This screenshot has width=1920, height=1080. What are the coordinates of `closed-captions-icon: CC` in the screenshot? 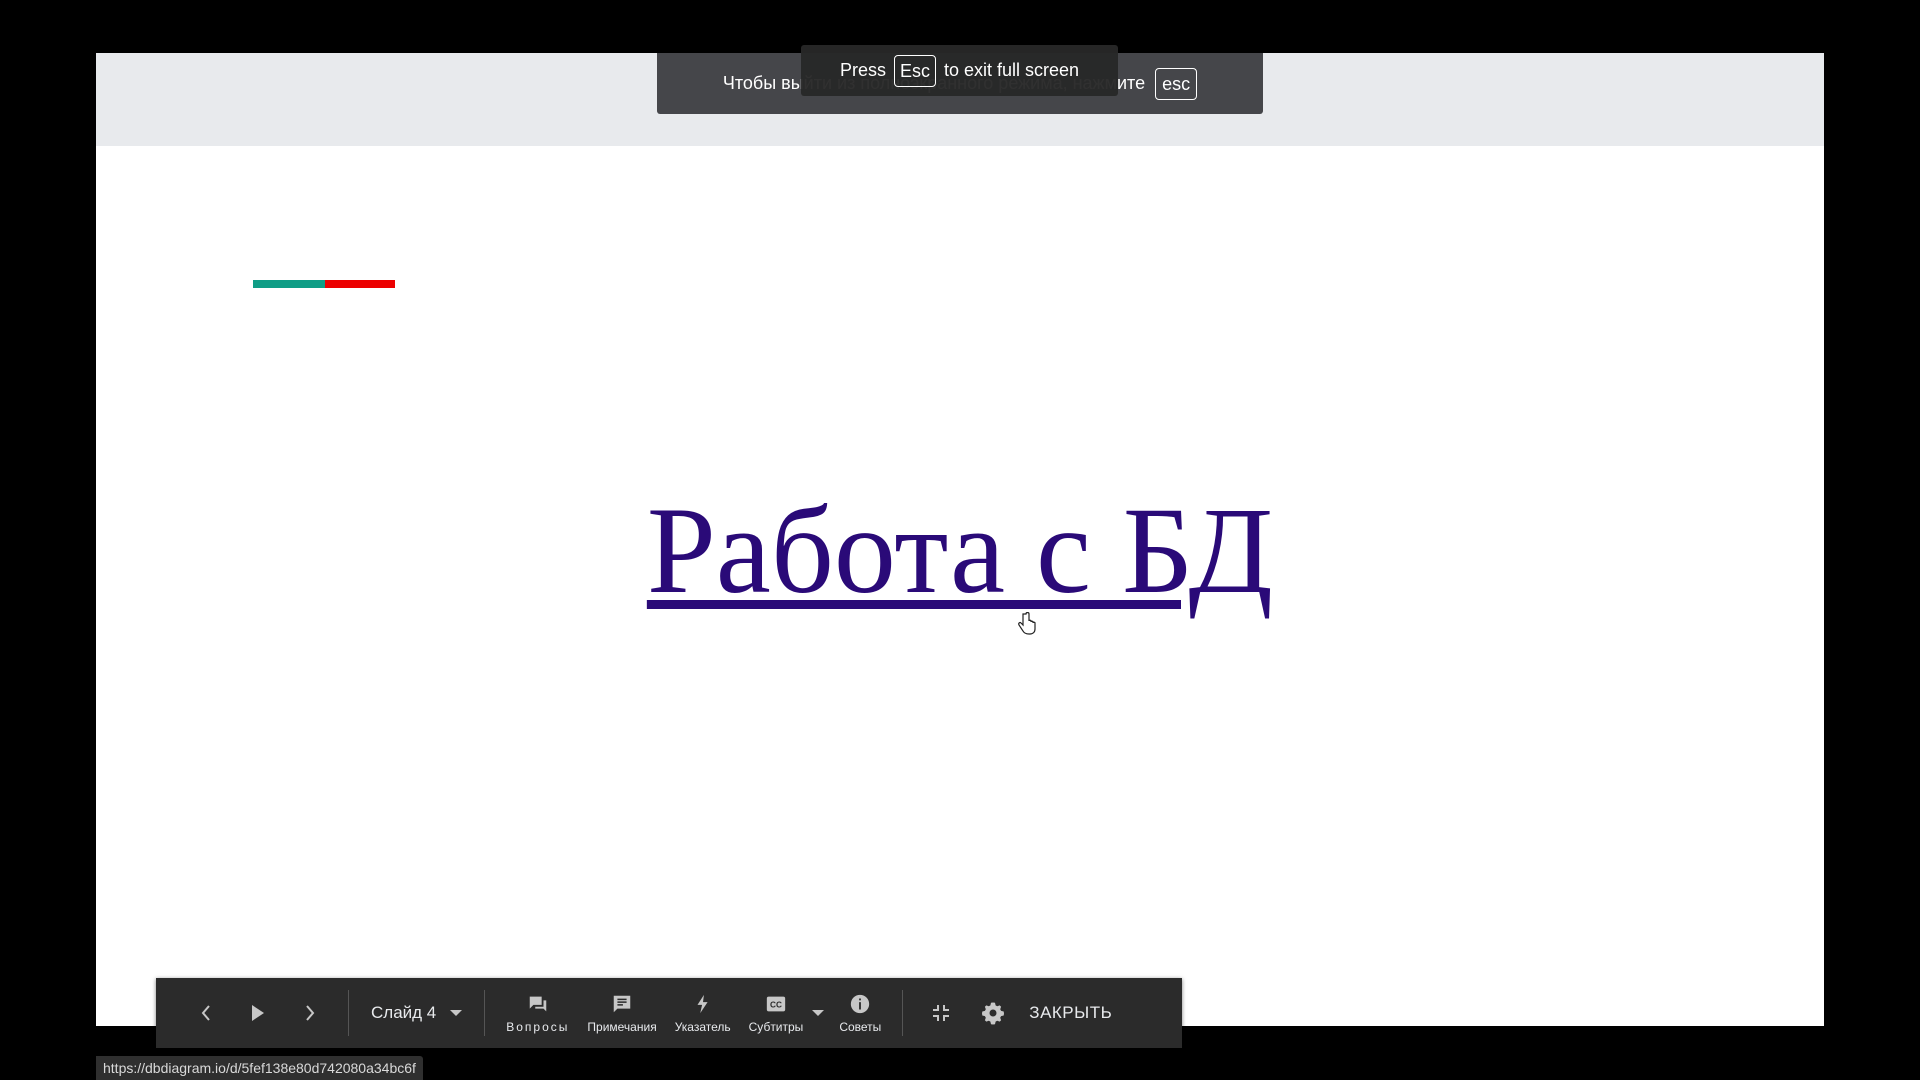 It's located at (776, 1003).